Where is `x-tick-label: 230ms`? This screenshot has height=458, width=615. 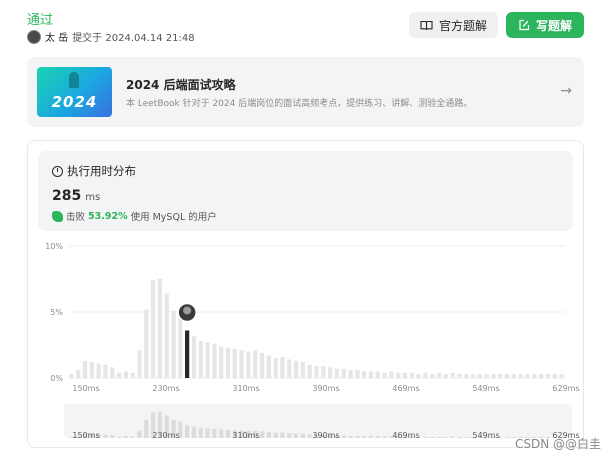 x-tick-label: 230ms is located at coordinates (165, 388).